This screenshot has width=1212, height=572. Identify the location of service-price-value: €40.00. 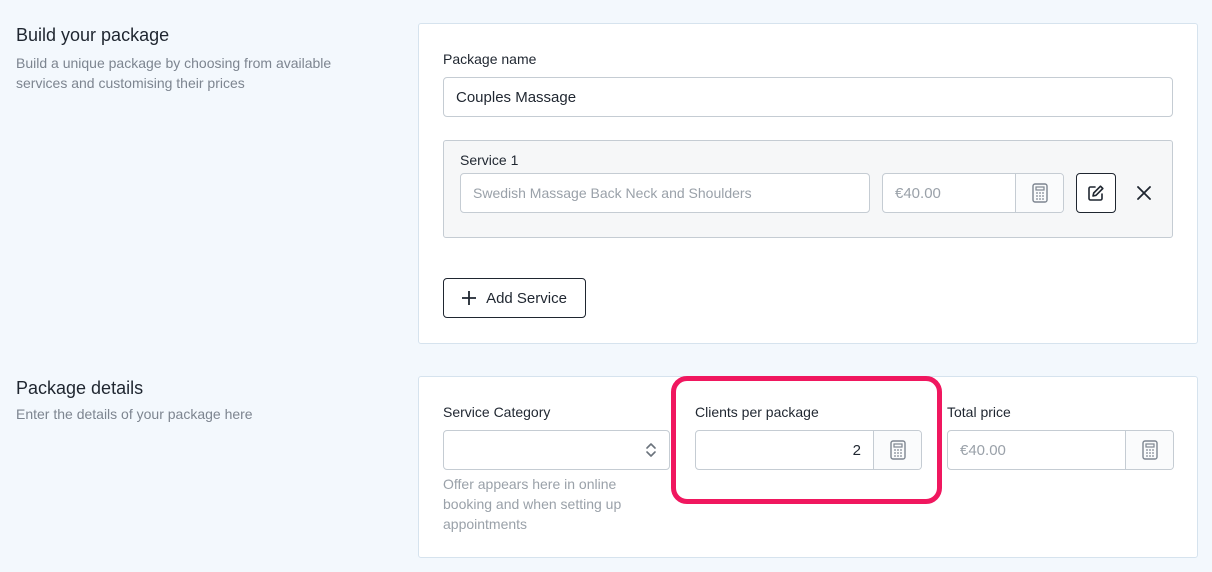
(918, 193).